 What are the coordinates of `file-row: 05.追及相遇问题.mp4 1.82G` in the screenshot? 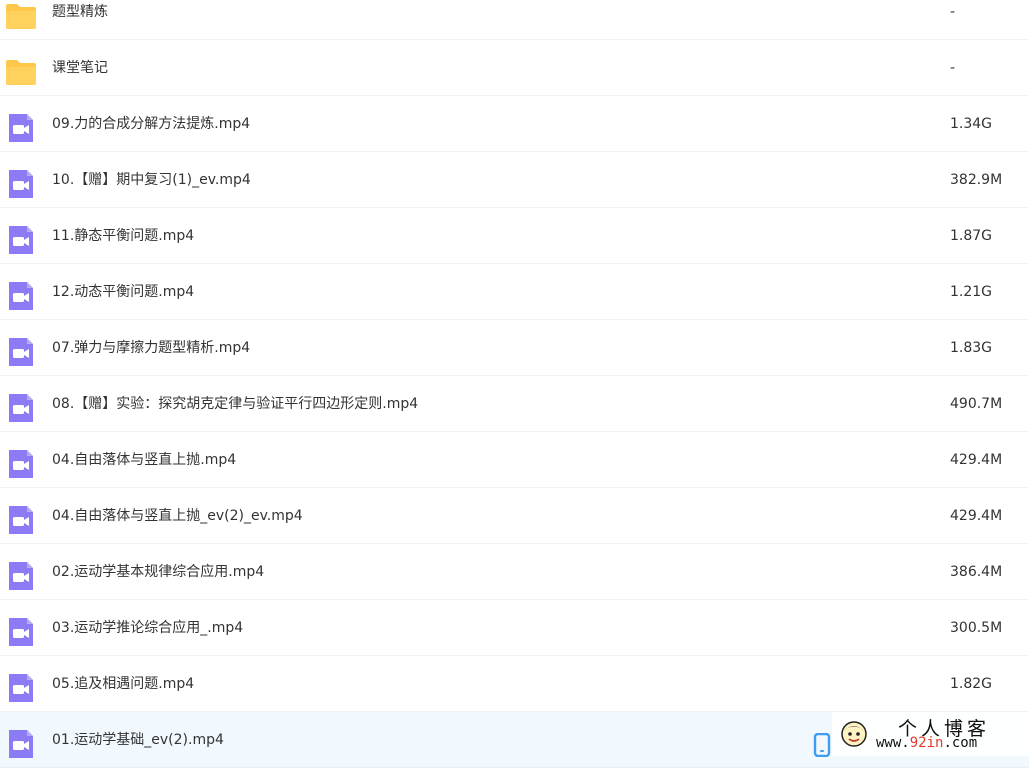 It's located at (514, 684).